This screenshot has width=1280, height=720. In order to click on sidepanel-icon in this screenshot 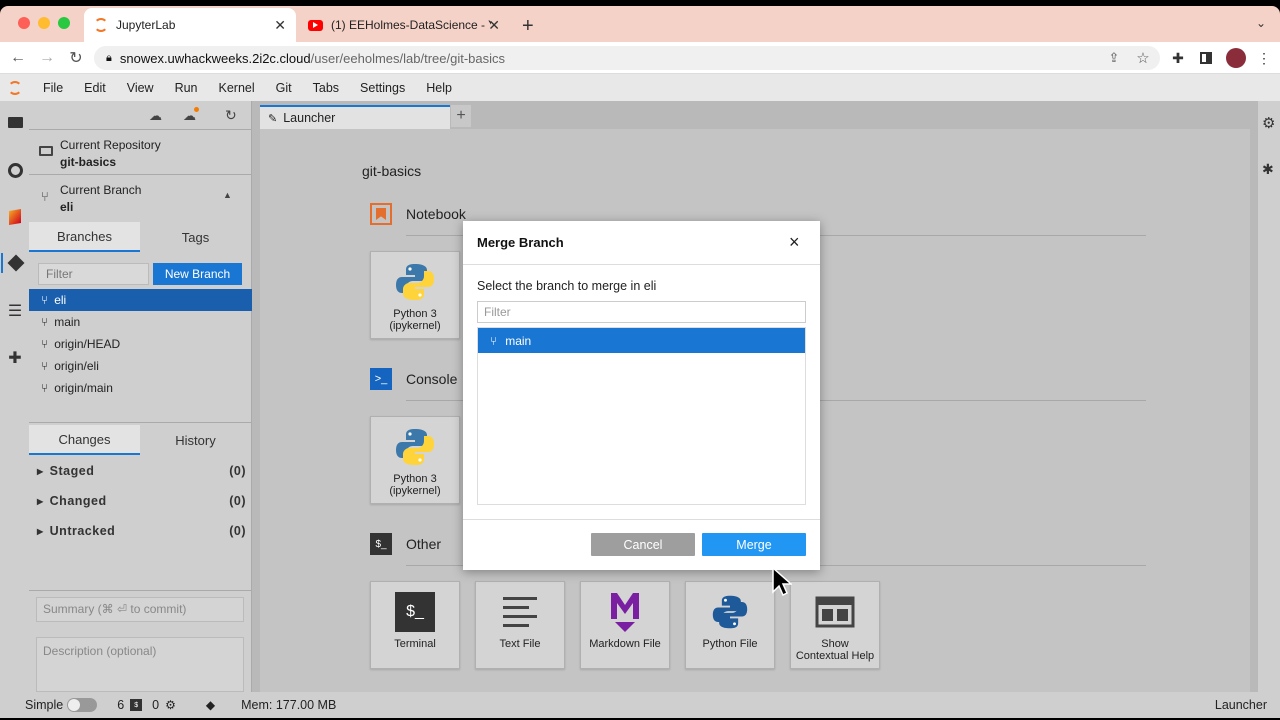, I will do `click(1206, 58)`.